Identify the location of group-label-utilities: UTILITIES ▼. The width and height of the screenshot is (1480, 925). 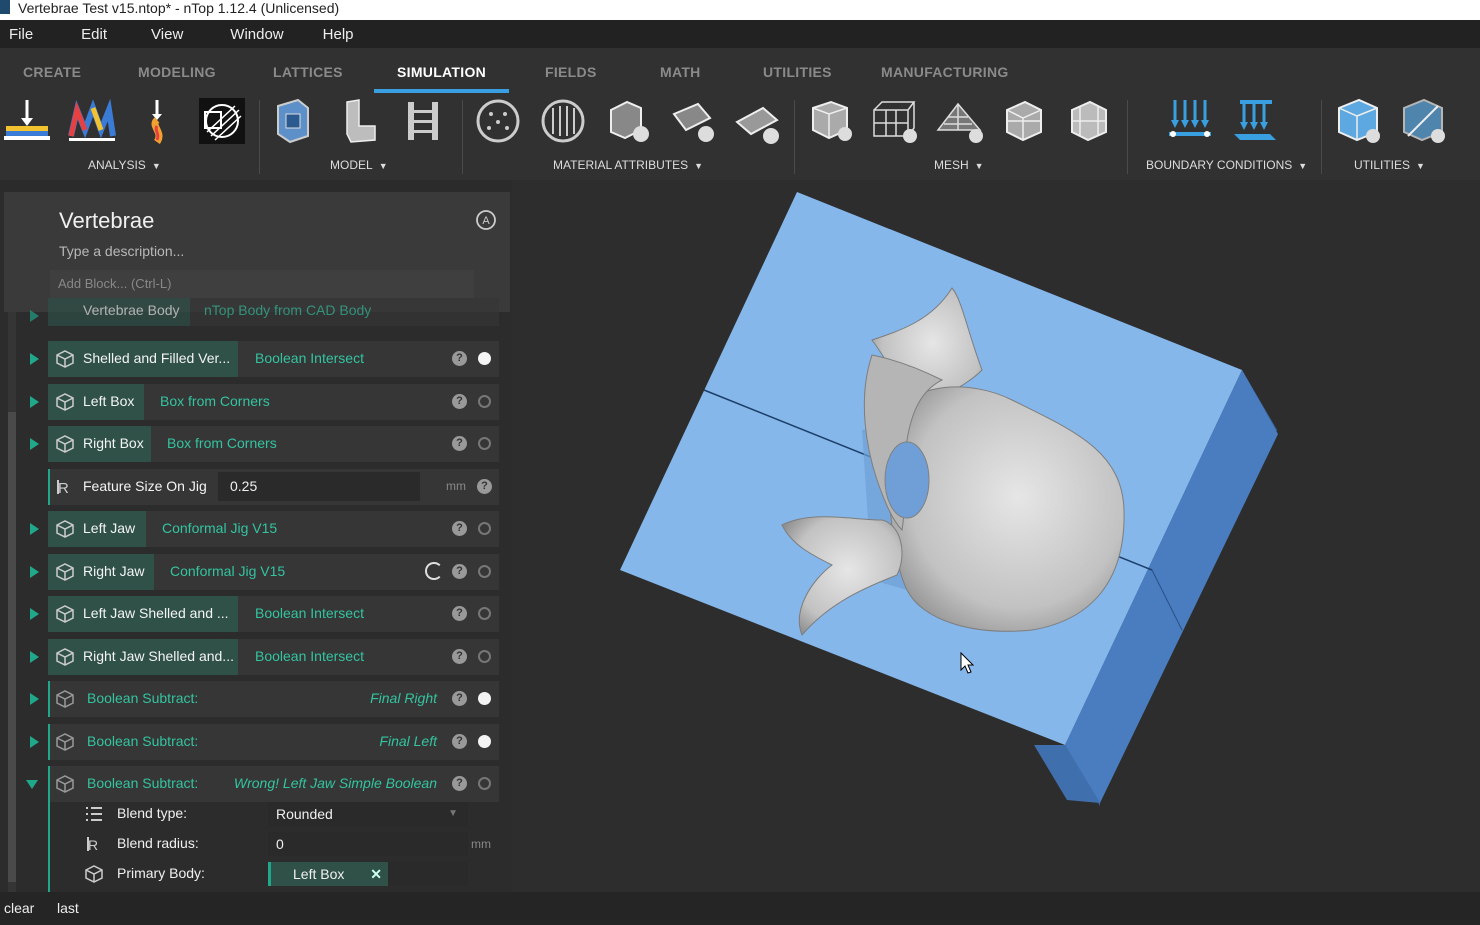
(1389, 165).